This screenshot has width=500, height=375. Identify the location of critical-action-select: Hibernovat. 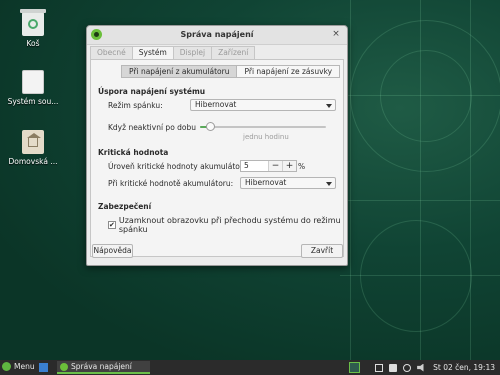
(288, 183).